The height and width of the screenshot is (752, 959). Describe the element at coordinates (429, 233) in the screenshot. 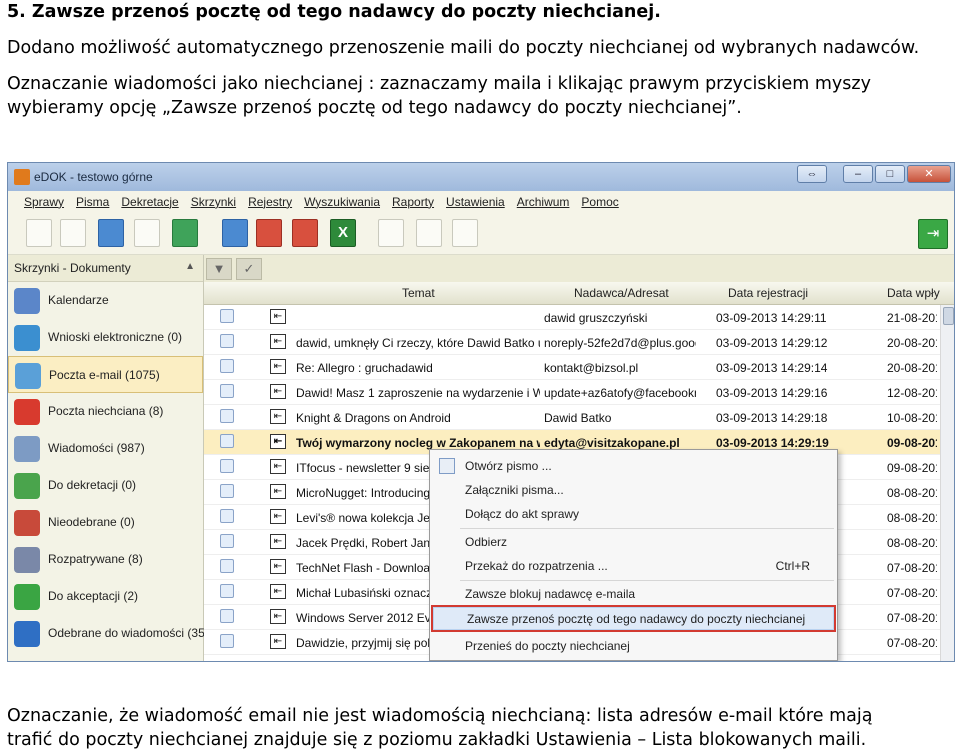

I see `print-preview-icon` at that location.